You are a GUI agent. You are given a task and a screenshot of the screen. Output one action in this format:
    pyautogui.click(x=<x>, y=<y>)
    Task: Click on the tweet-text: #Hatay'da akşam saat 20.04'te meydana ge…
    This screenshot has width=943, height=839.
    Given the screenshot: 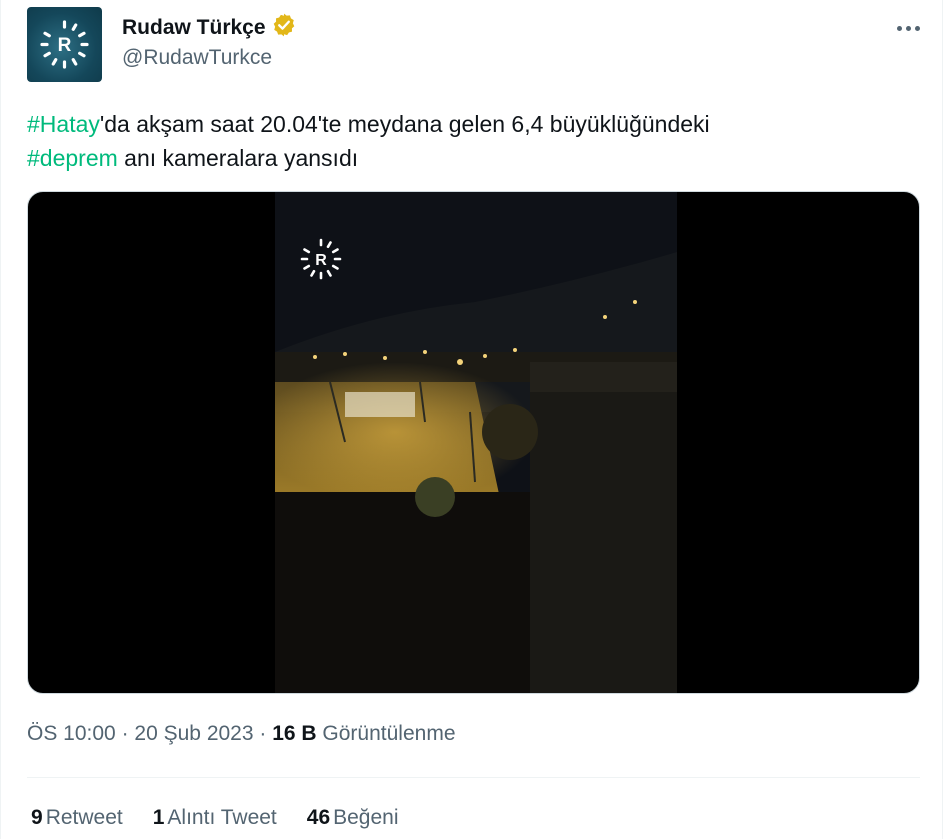 What is the action you would take?
    pyautogui.click(x=467, y=141)
    